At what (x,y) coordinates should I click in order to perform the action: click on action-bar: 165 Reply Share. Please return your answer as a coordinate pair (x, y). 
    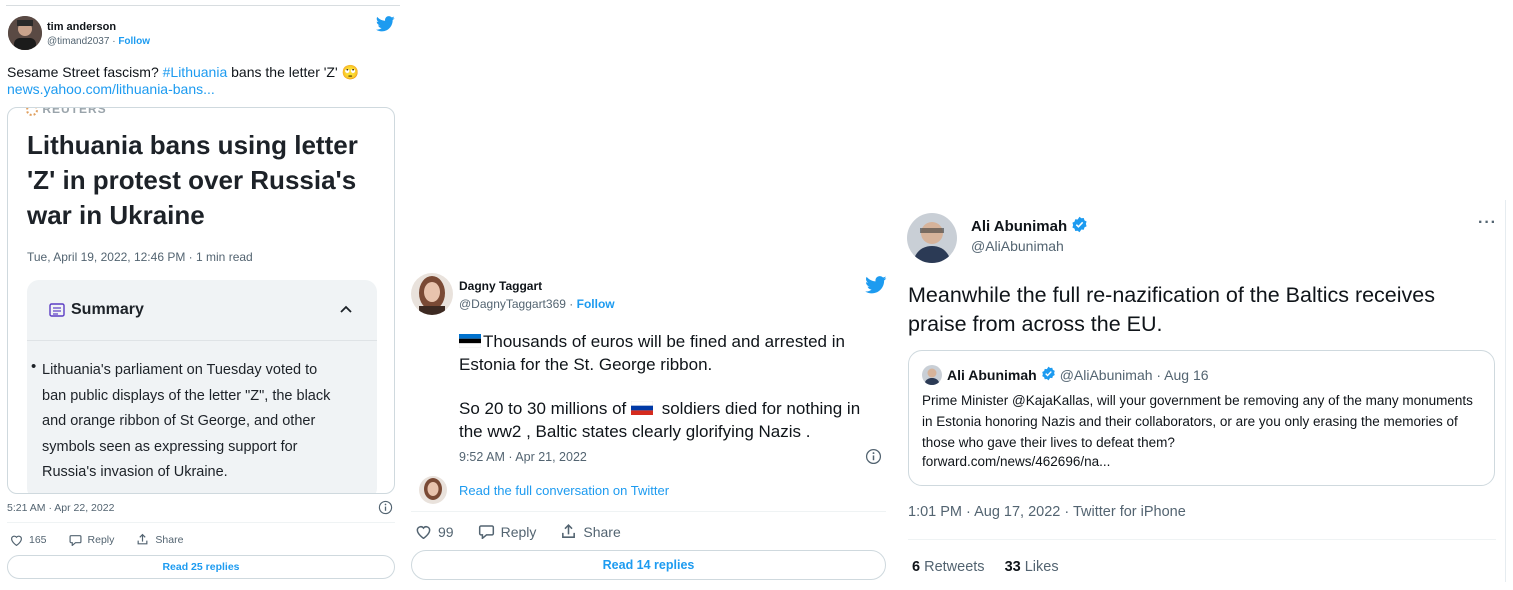
    Looking at the image, I should click on (107, 539).